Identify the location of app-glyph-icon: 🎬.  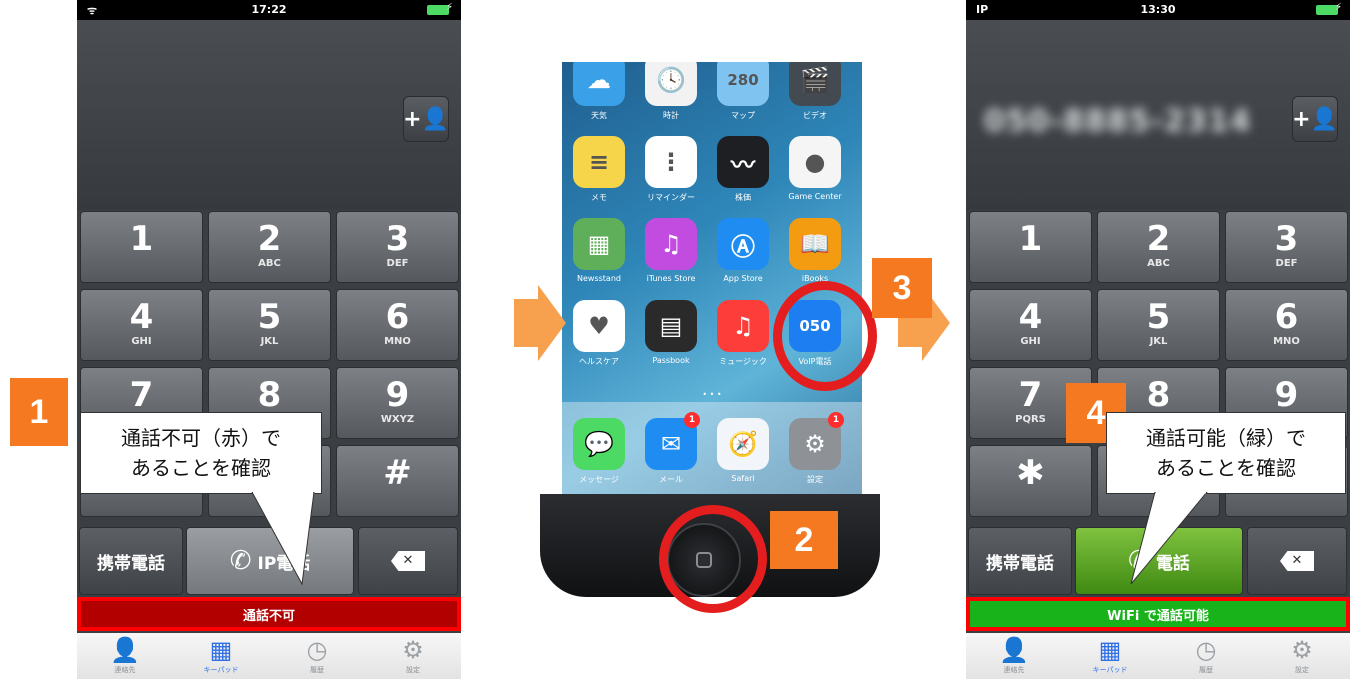
(815, 84).